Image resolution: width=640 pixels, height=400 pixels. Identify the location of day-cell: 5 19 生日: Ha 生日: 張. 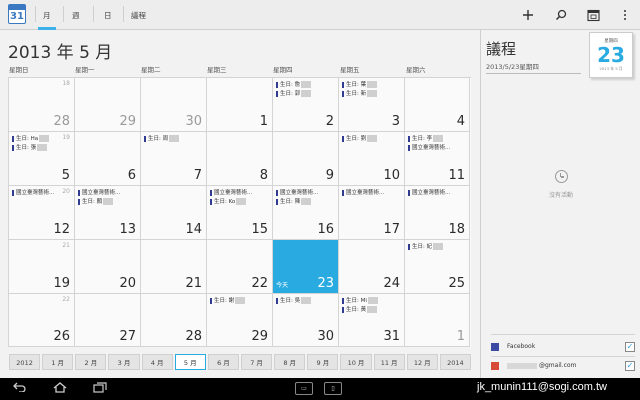
(42, 159).